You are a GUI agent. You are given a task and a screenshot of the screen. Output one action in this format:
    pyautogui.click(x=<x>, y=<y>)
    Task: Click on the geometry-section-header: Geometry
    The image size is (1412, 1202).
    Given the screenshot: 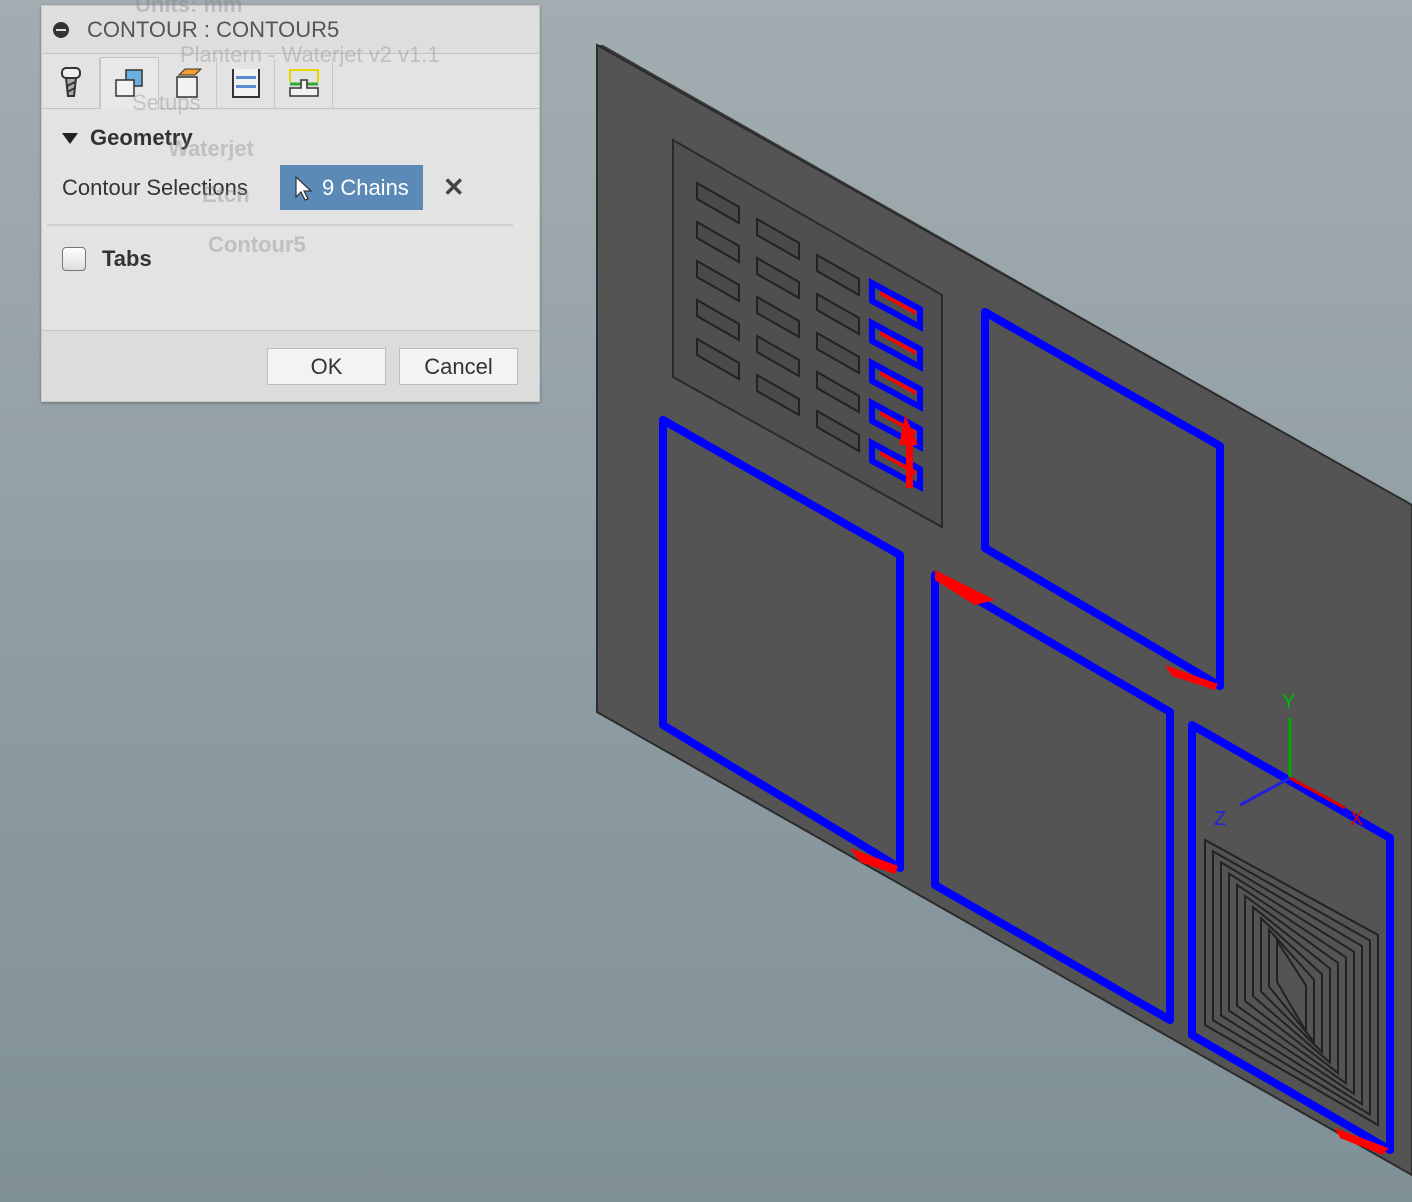 What is the action you would take?
    pyautogui.click(x=300, y=138)
    